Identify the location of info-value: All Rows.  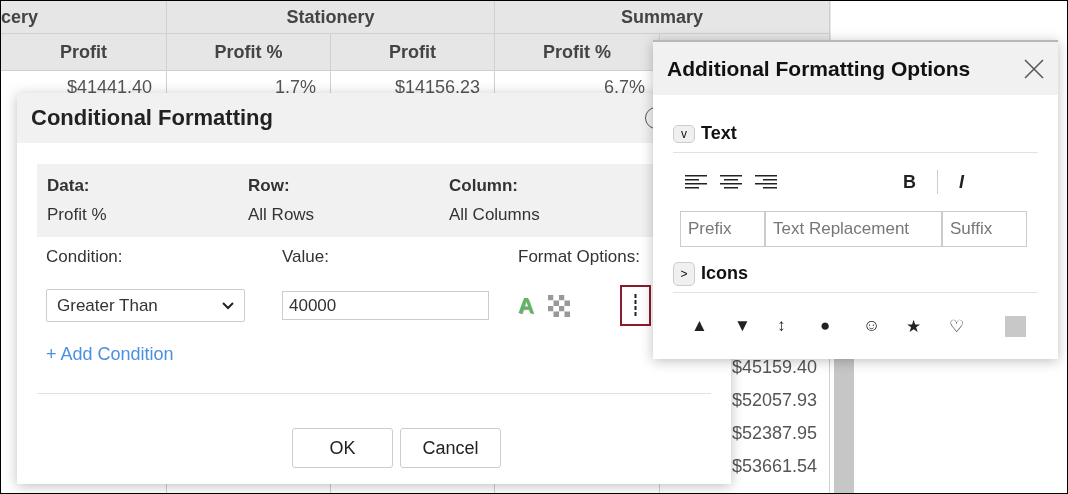
(282, 215).